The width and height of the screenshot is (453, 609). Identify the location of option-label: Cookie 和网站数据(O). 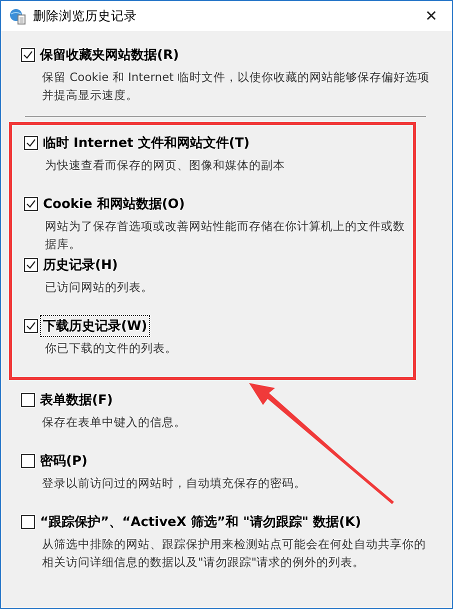
(114, 204).